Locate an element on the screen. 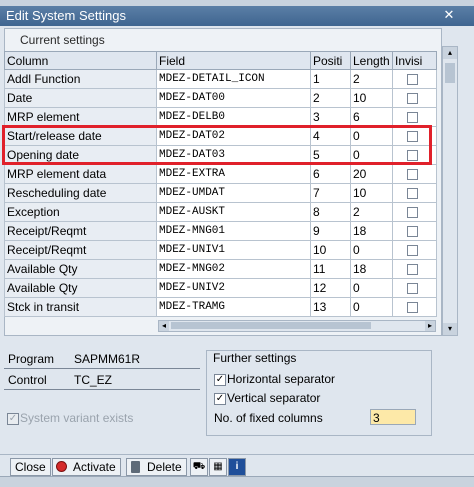 The width and height of the screenshot is (474, 487). table-row: Addl Function MDEZ-DETAIL_ICON 1 2 is located at coordinates (220, 79).